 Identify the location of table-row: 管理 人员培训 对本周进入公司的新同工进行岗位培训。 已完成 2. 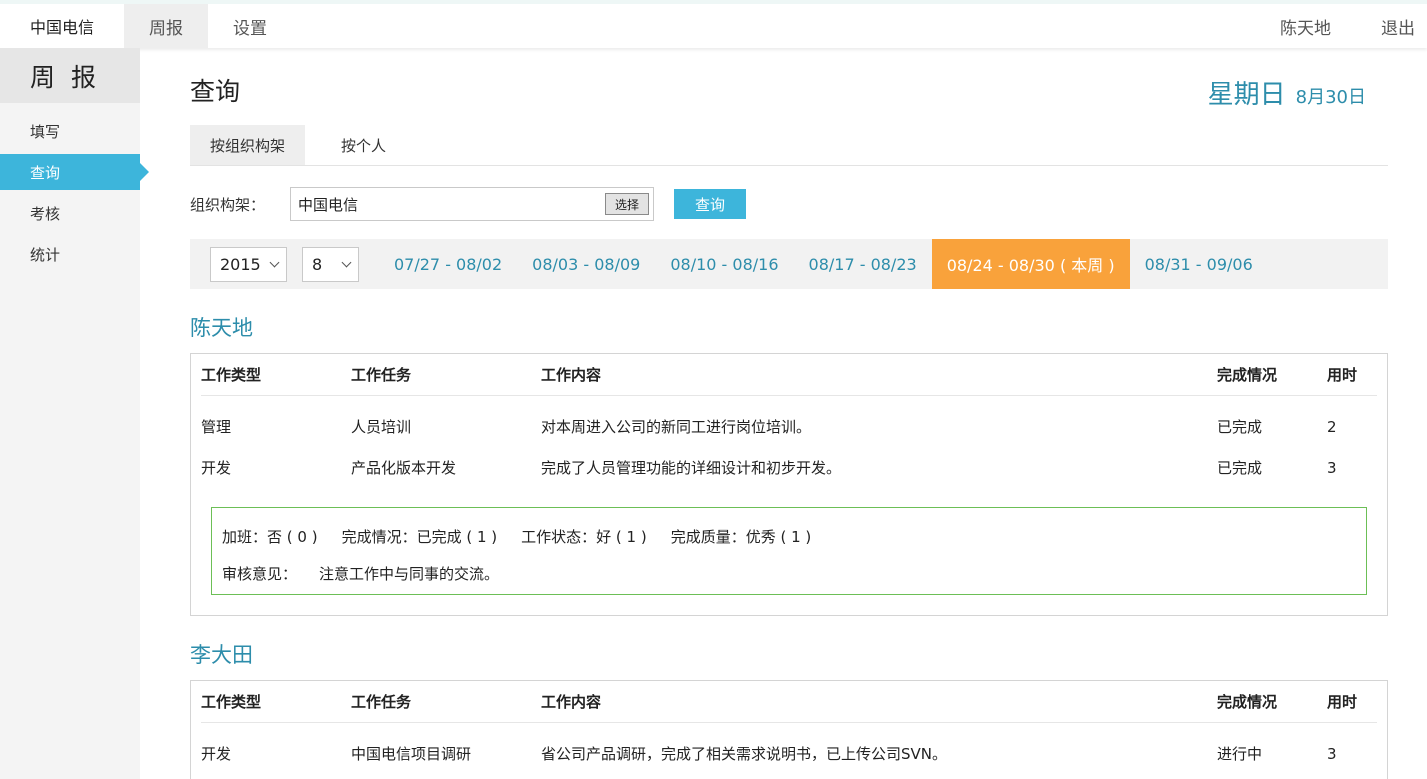
(789, 426).